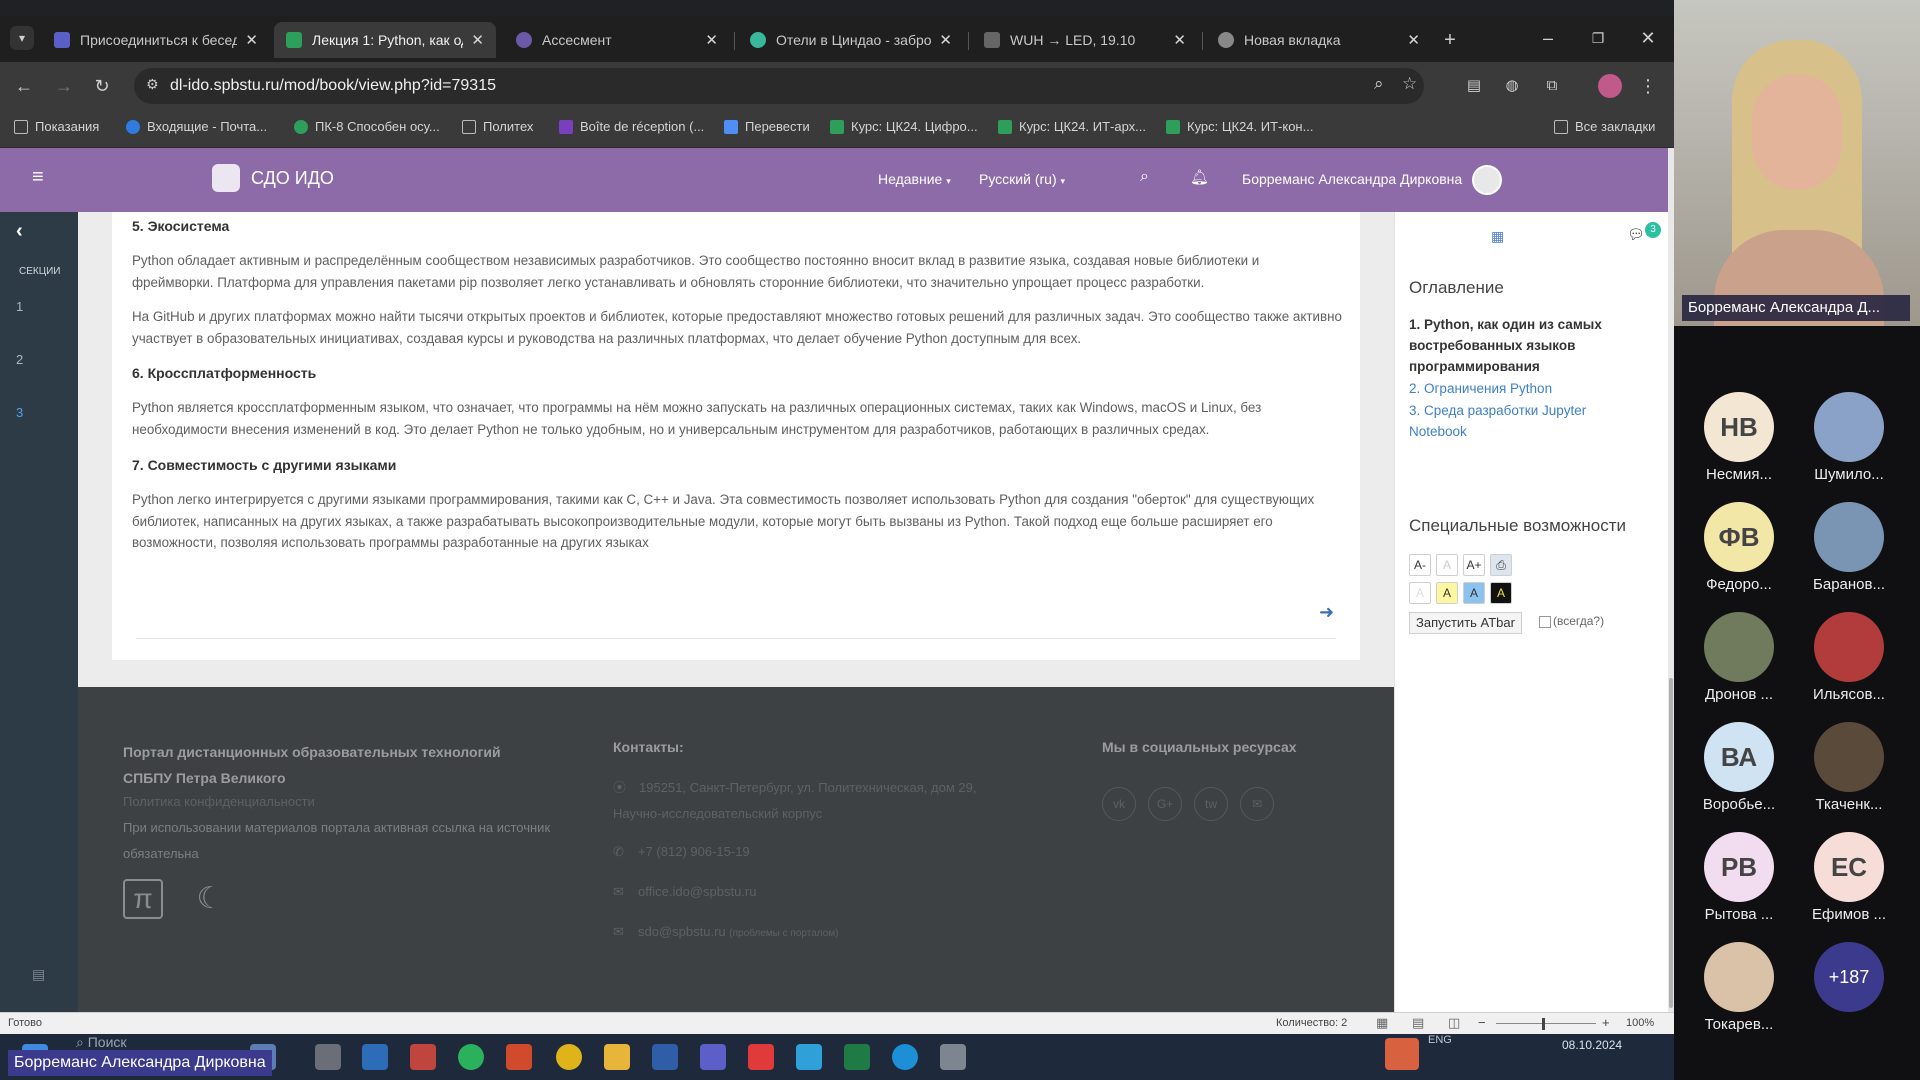 The image size is (1920, 1080). What do you see at coordinates (1610, 86) in the screenshot?
I see `profile-icon` at bounding box center [1610, 86].